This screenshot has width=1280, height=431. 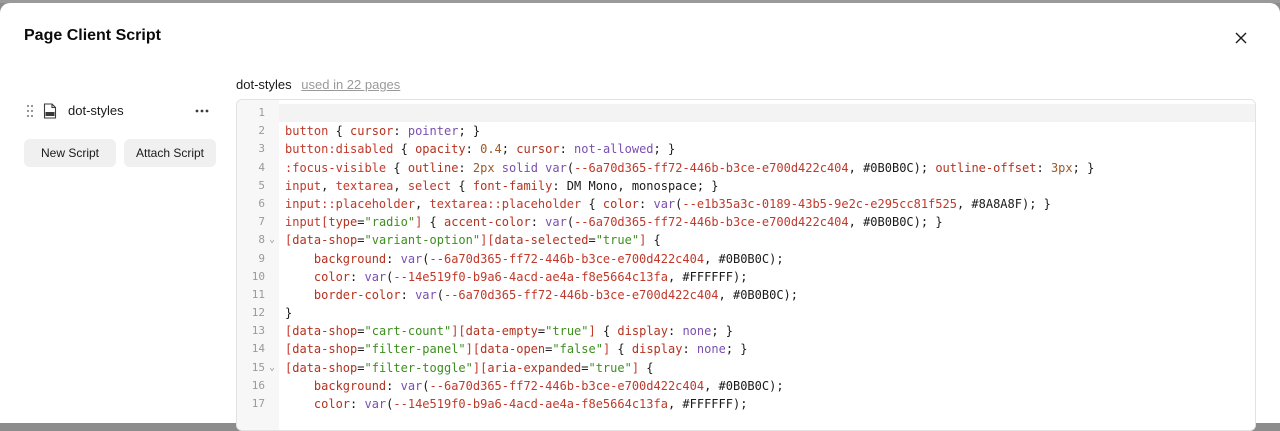 I want to click on code-token: cursor, so click(x=538, y=149).